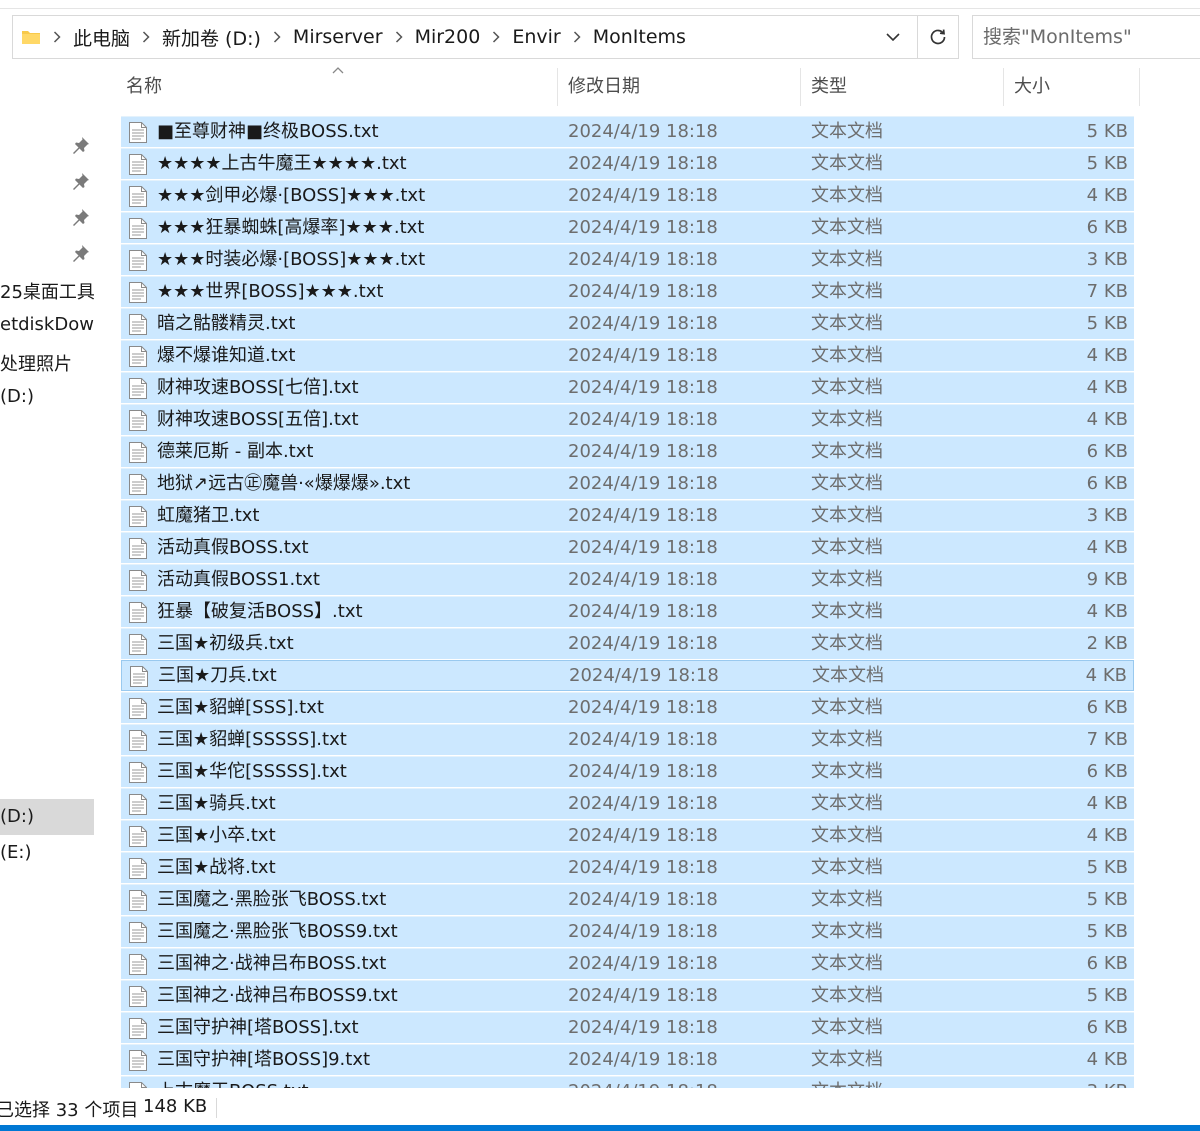  I want to click on selection-size: 148 KB, so click(175, 1106).